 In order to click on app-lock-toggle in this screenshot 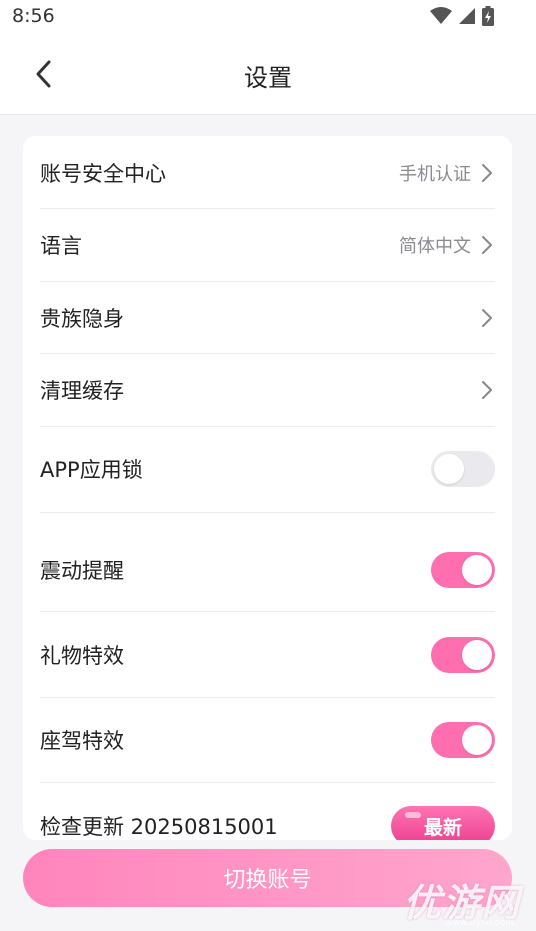, I will do `click(463, 469)`.